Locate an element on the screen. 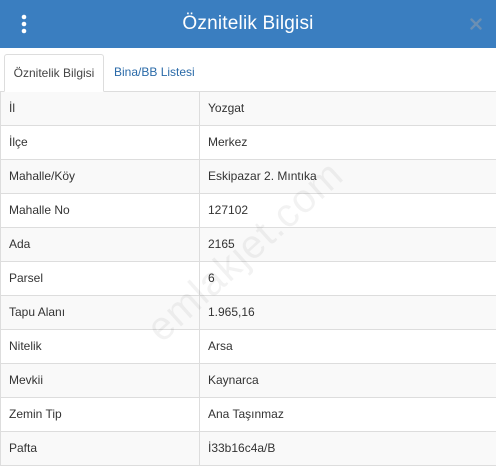 This screenshot has width=496, height=467. table-row: İlçe Merkez is located at coordinates (248, 143).